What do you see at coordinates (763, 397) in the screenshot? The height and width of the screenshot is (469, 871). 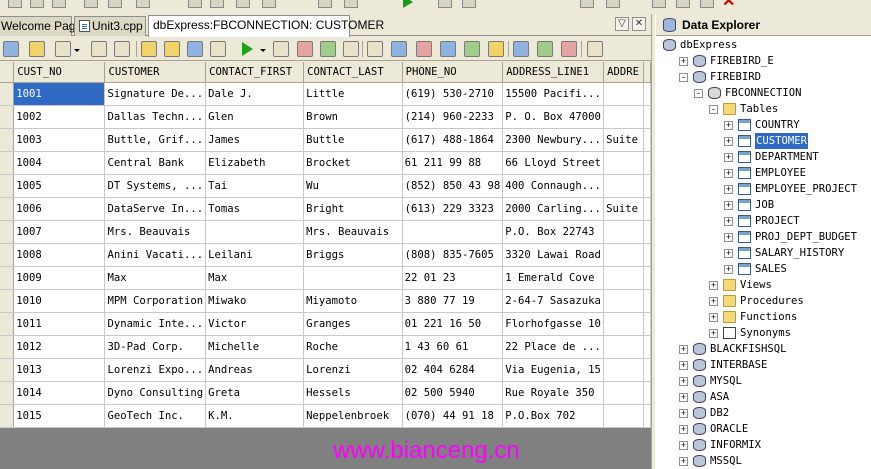 I see `tree-node: + ASA` at bounding box center [763, 397].